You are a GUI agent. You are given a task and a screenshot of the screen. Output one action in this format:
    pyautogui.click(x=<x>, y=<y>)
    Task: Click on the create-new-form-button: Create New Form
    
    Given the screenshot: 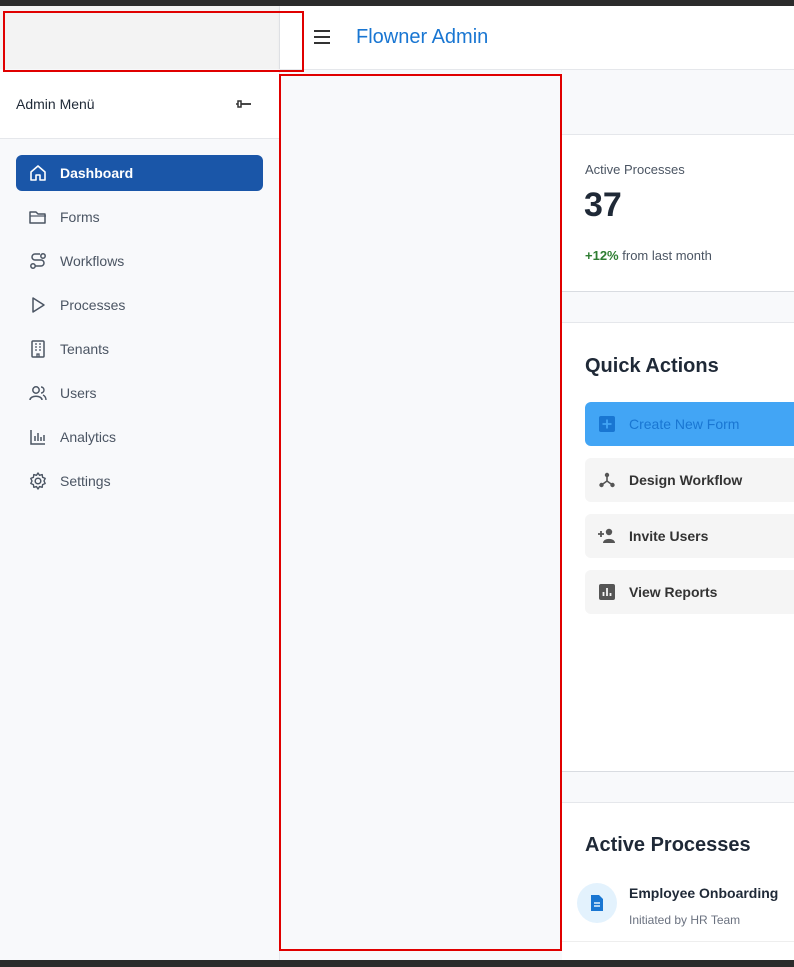 What is the action you would take?
    pyautogui.click(x=689, y=424)
    